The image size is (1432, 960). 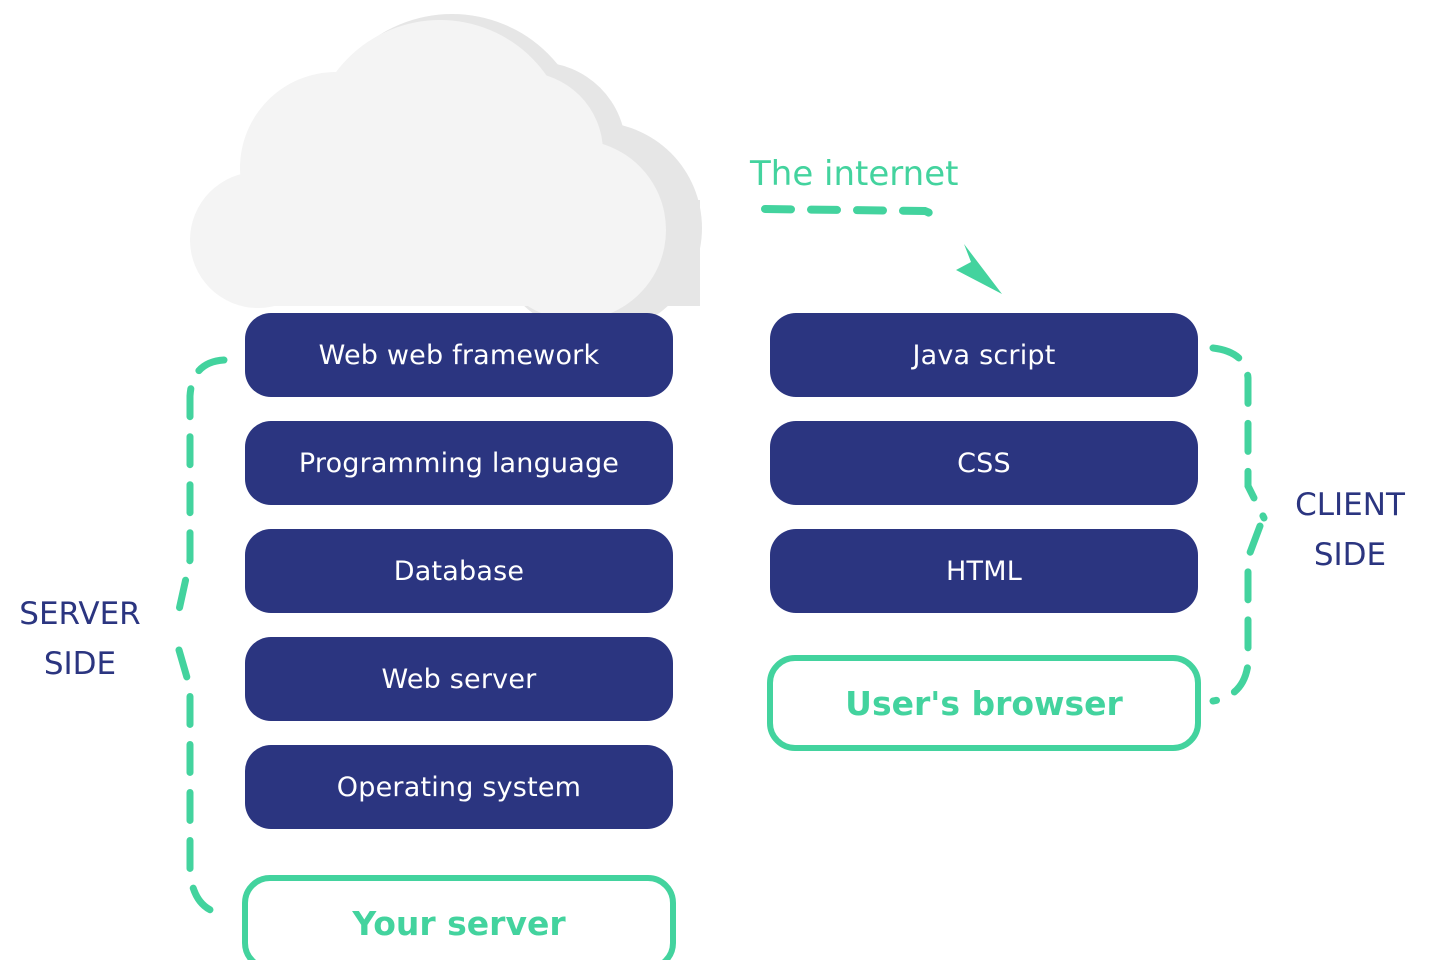 What do you see at coordinates (459, 679) in the screenshot?
I see `server-layer-web-server: Web server` at bounding box center [459, 679].